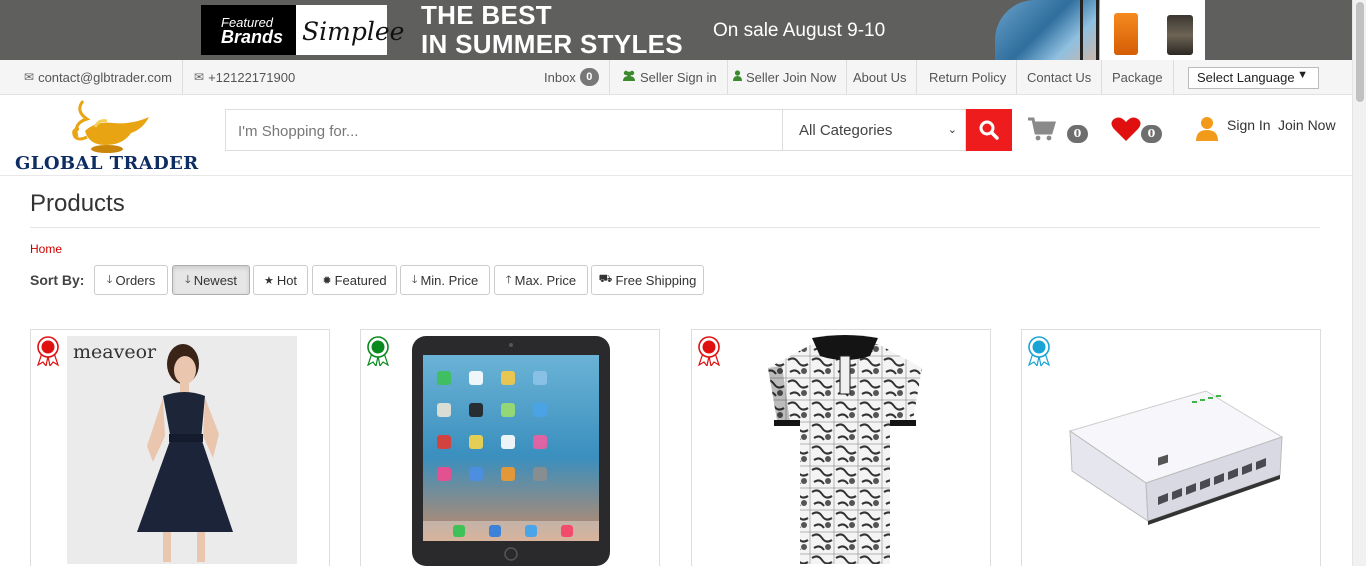  I want to click on category-select-value: All Categories, so click(846, 130).